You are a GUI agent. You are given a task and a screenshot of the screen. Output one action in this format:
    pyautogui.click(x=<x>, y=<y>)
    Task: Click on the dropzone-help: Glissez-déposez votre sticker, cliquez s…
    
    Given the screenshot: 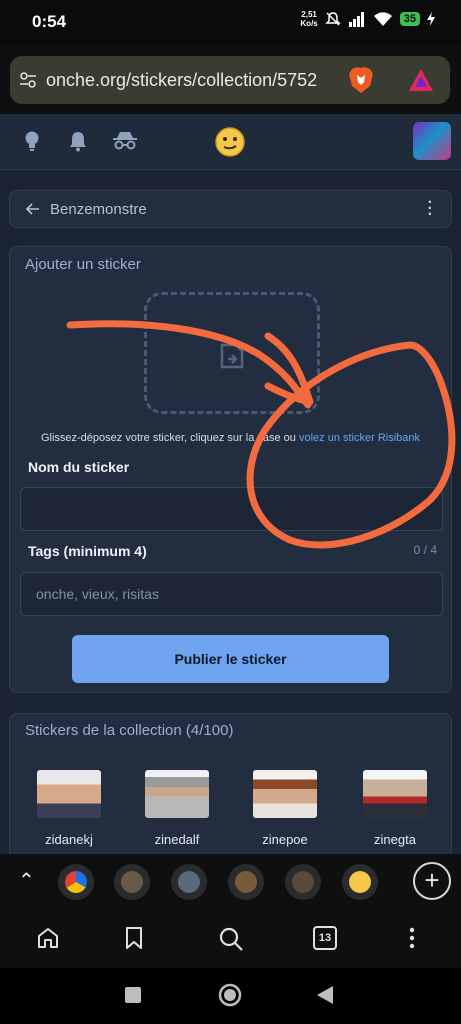 What is the action you would take?
    pyautogui.click(x=230, y=438)
    